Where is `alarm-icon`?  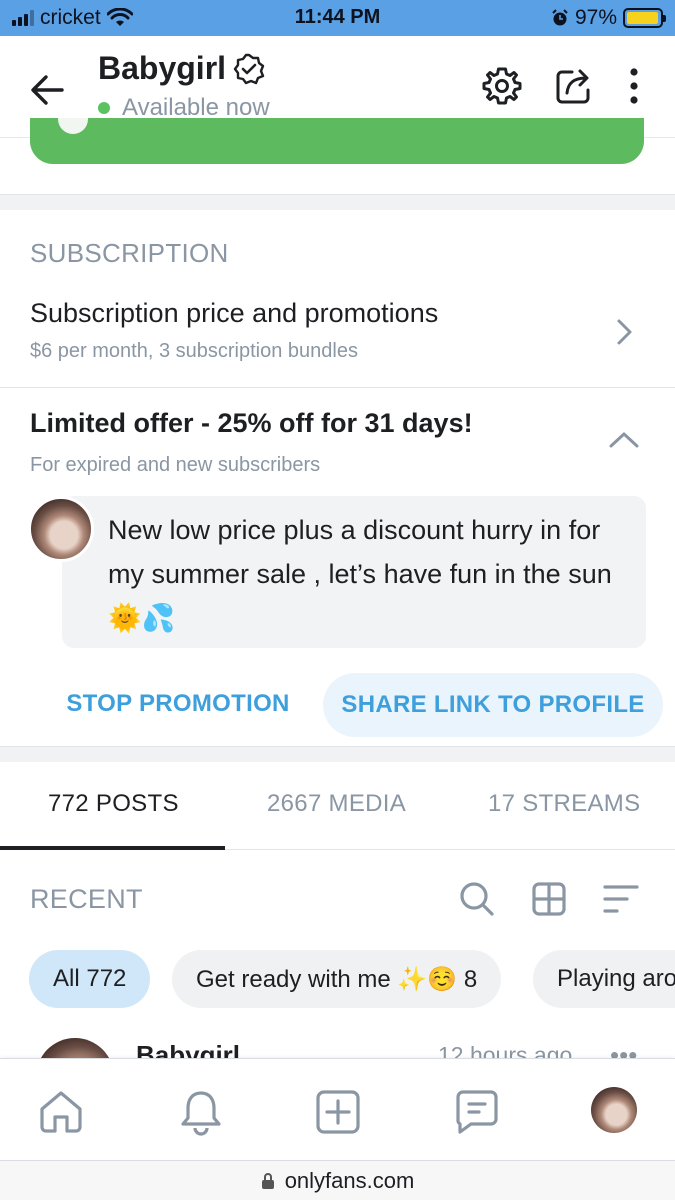 alarm-icon is located at coordinates (560, 17).